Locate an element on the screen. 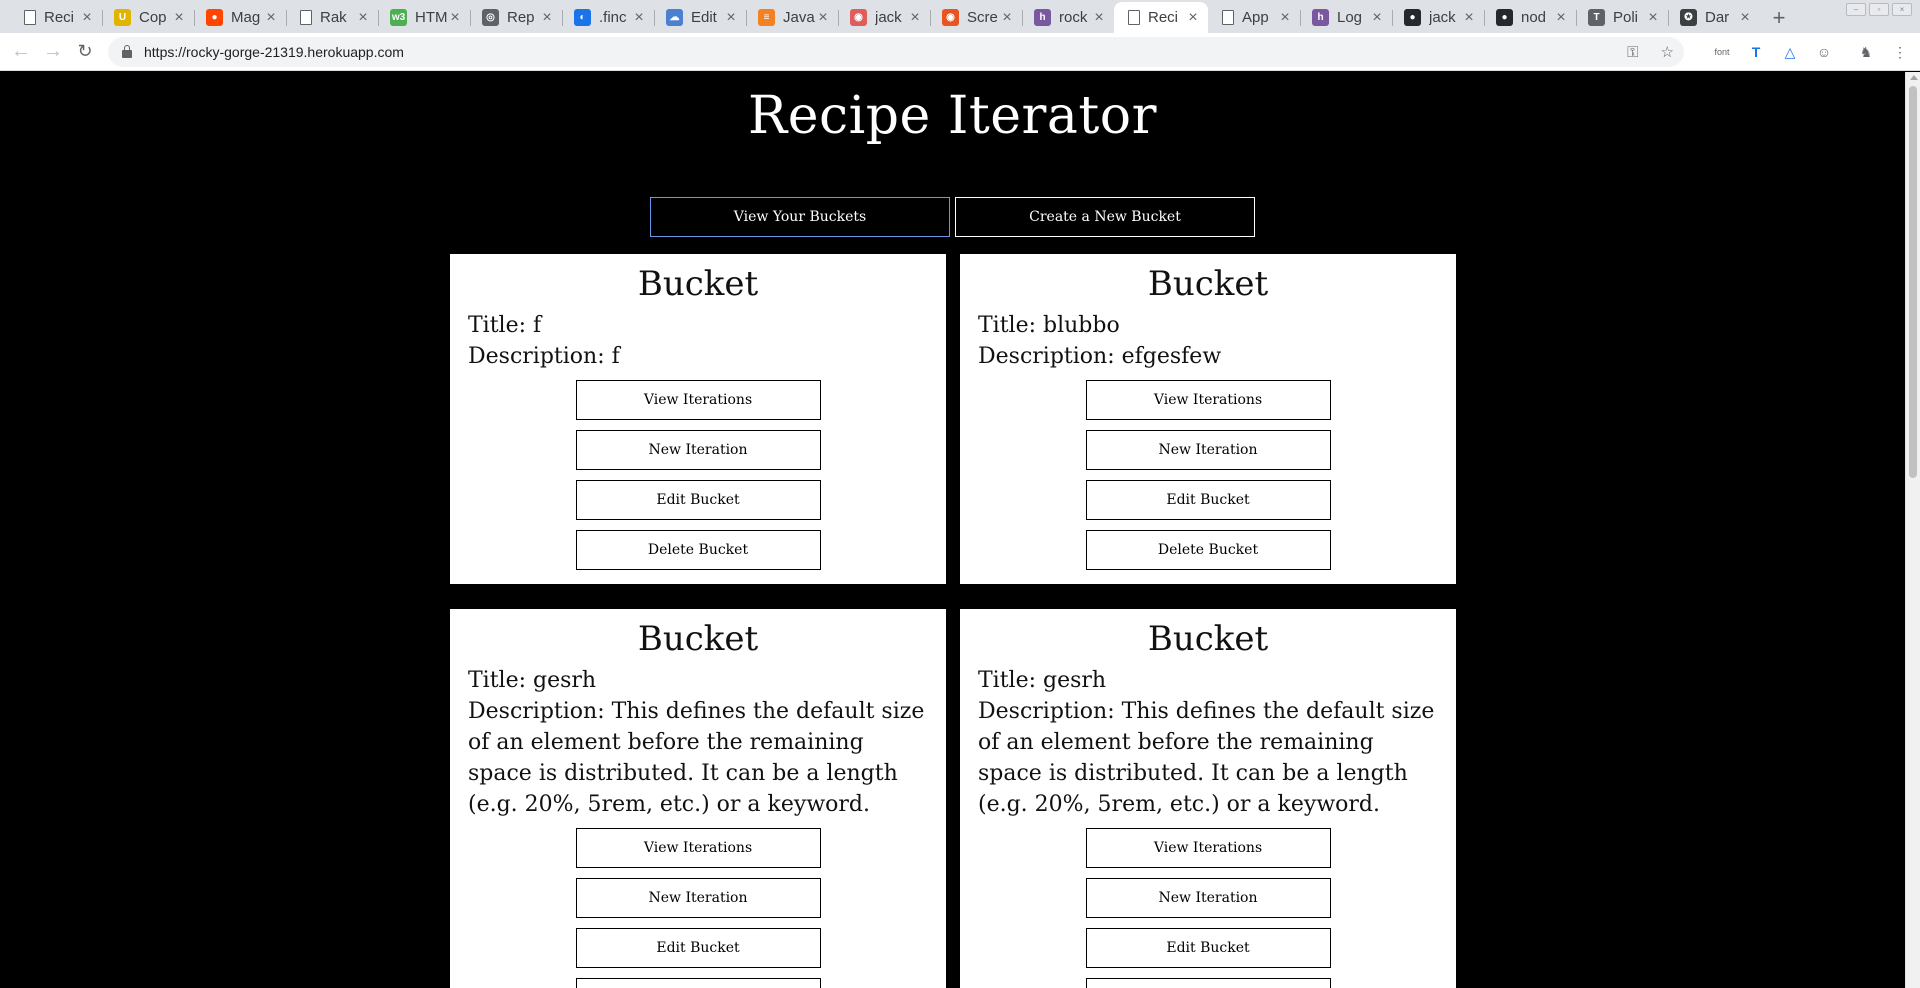  tab-title: rock is located at coordinates (1073, 17).